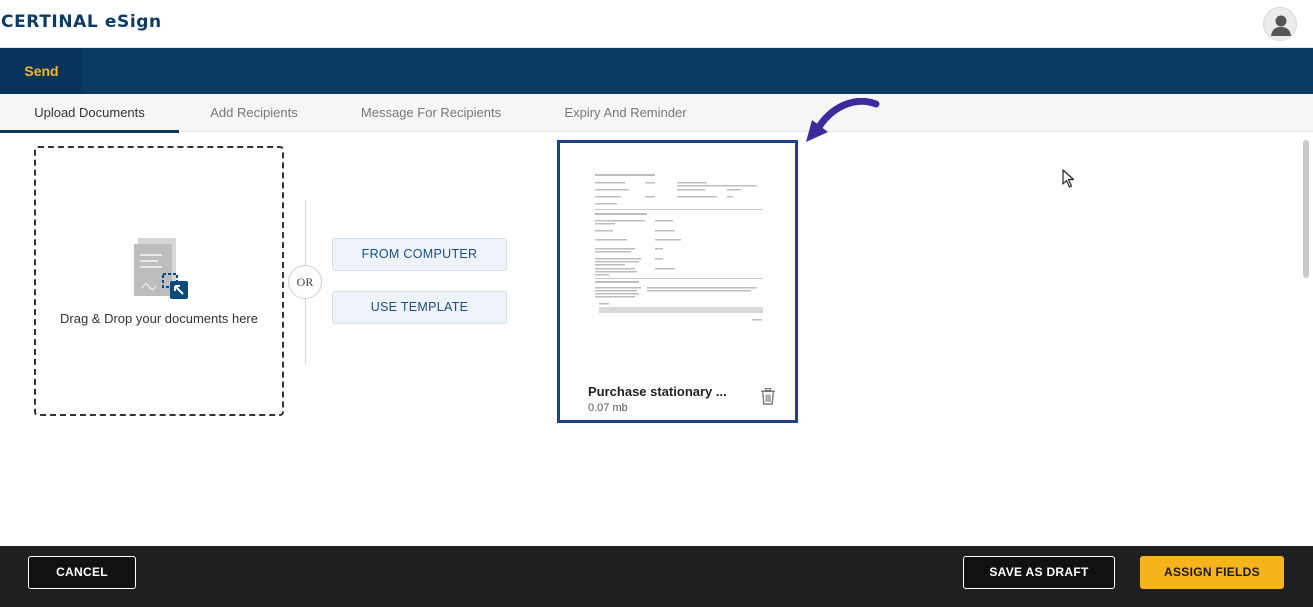  I want to click on user-avatar-icon, so click(1280, 24).